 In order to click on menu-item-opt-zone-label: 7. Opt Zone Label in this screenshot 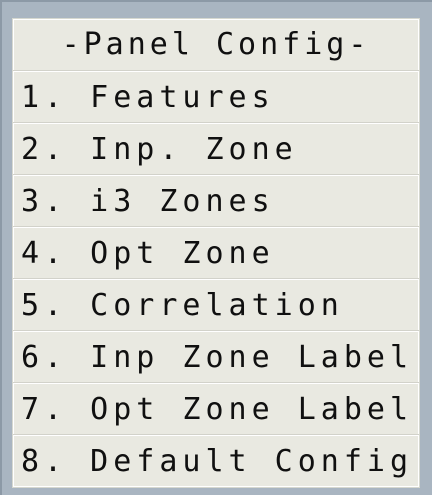, I will do `click(216, 409)`.